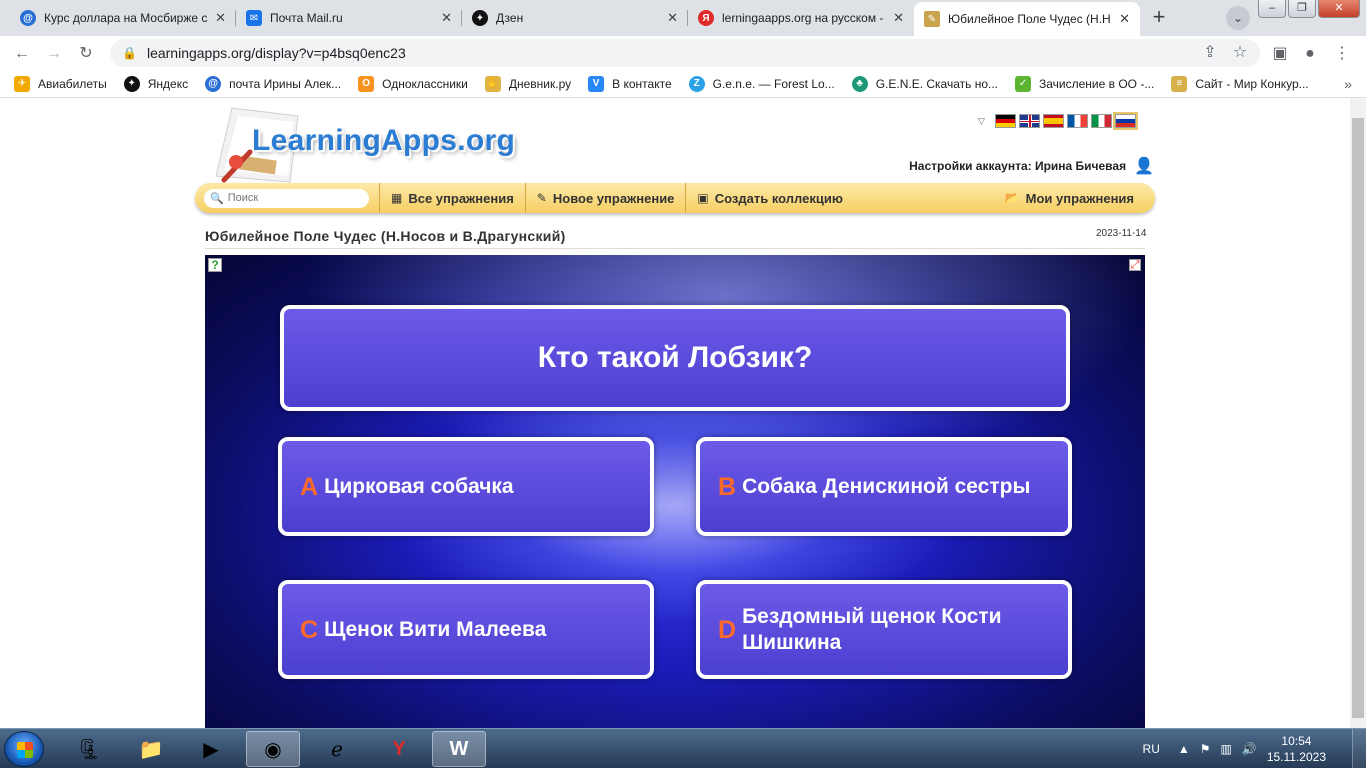 This screenshot has width=1366, height=768. Describe the element at coordinates (1151, 749) in the screenshot. I see `language-indicator: RU` at that location.